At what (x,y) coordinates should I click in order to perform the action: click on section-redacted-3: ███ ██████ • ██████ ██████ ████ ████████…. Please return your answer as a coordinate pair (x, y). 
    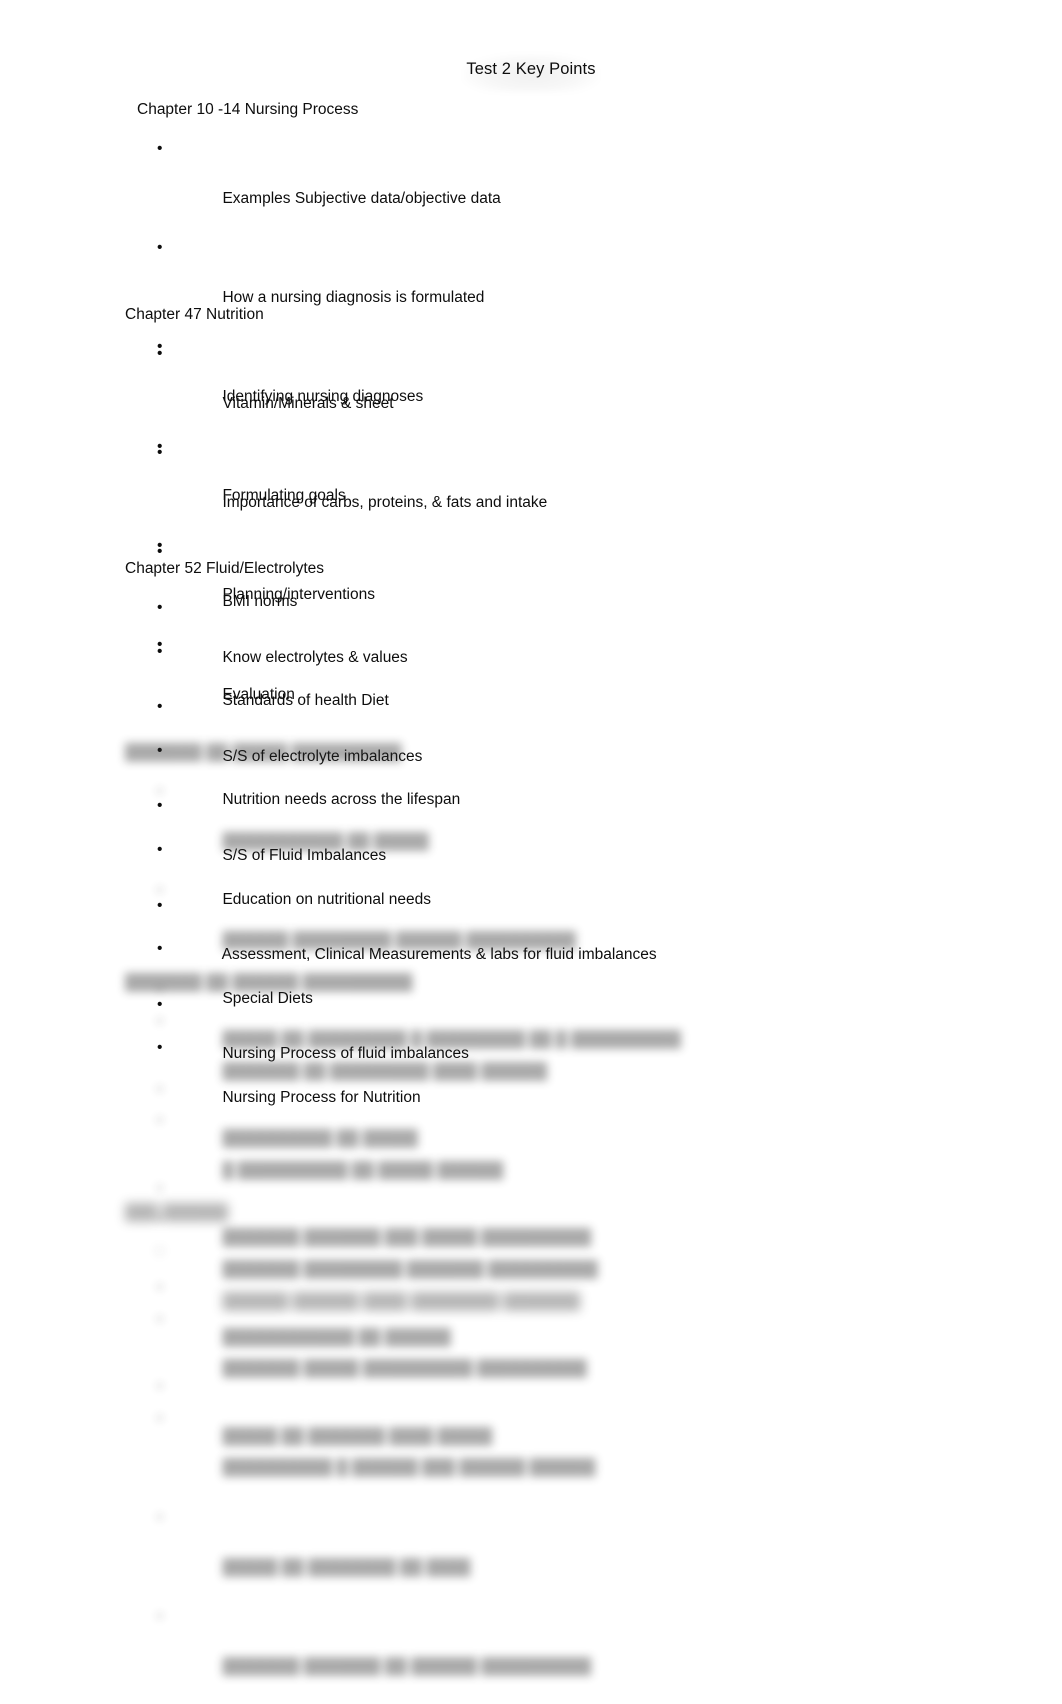
    Looking at the image, I should click on (575, 1270).